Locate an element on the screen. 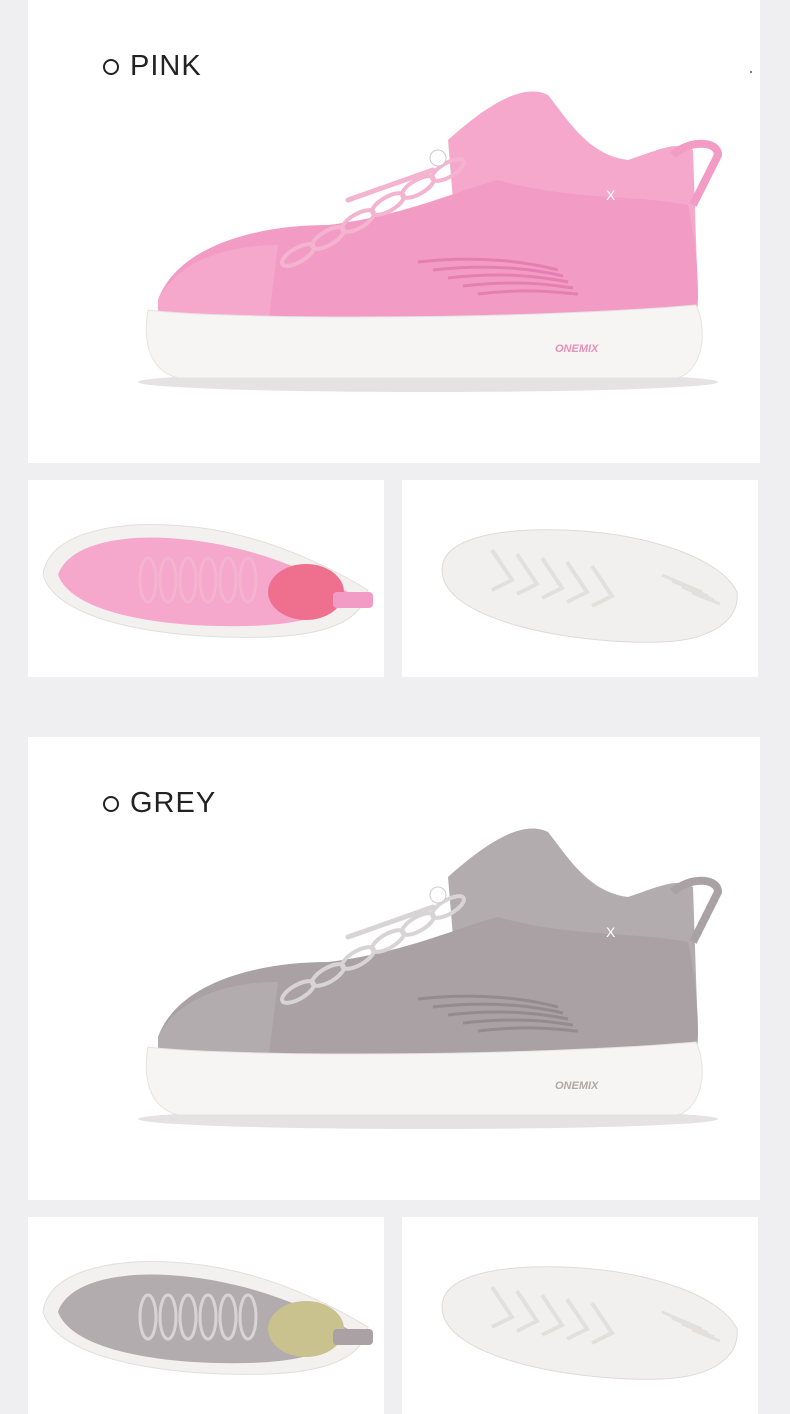 The image size is (790, 1414). pink-sole-panel is located at coordinates (580, 578).